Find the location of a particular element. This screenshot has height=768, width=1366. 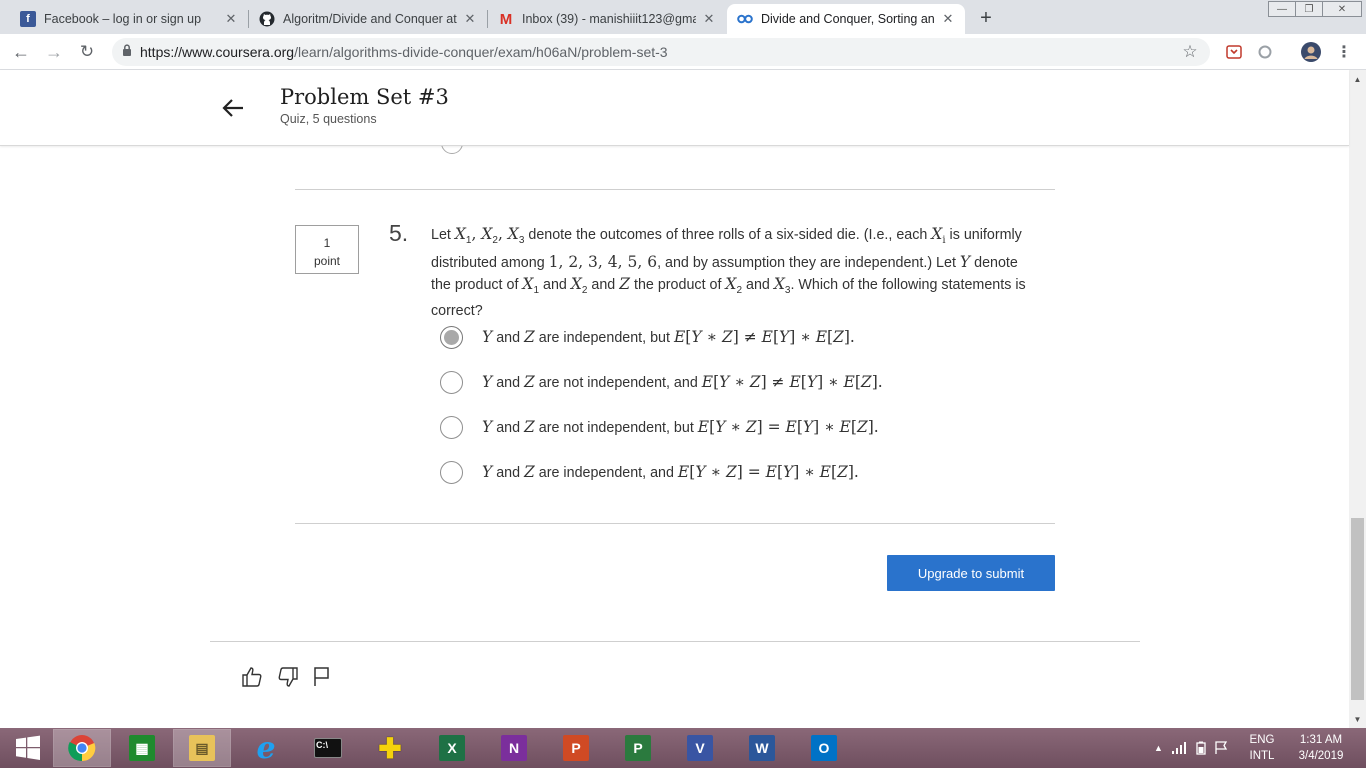

tab-facebook: f Facebook – log in or sign up ✕ is located at coordinates (129, 19).